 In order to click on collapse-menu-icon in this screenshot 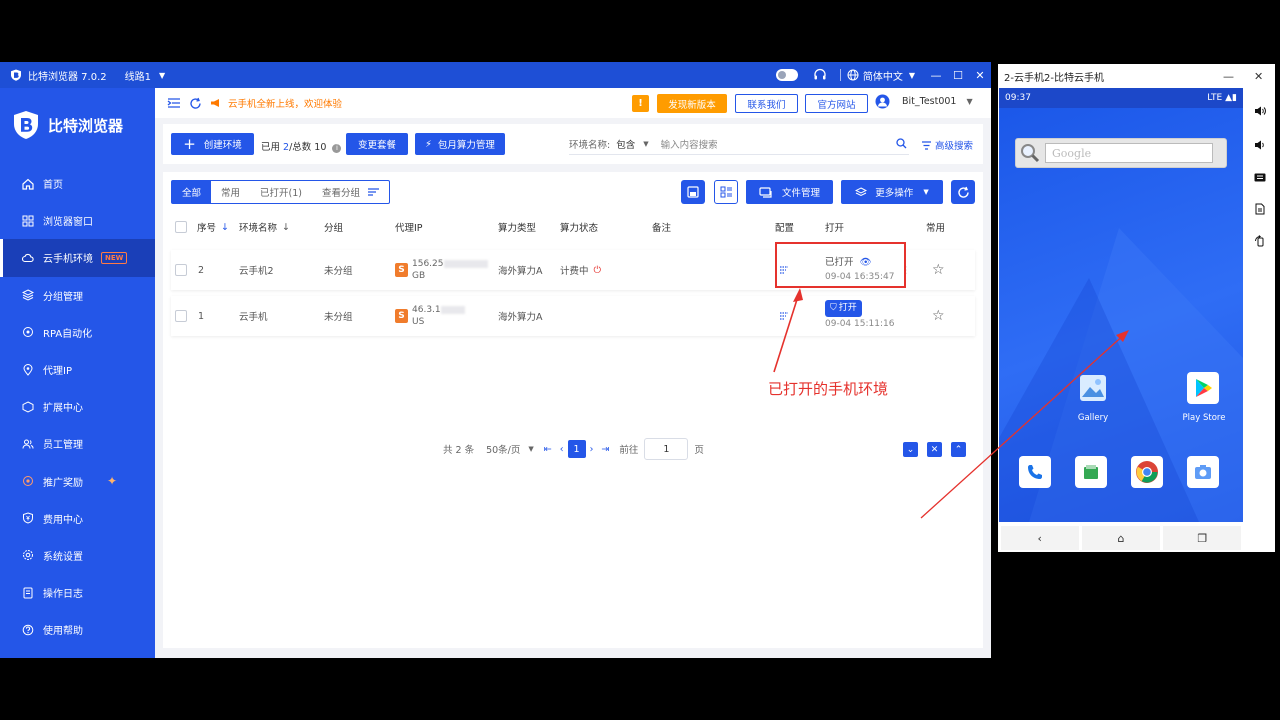, I will do `click(174, 103)`.